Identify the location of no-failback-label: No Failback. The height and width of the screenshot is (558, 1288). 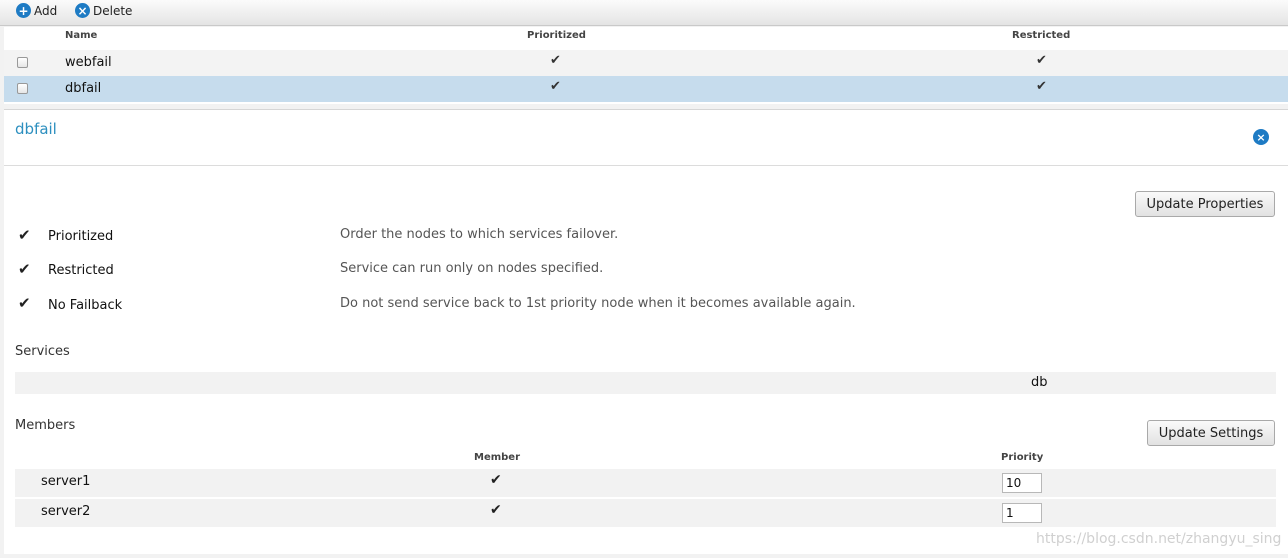
(85, 305).